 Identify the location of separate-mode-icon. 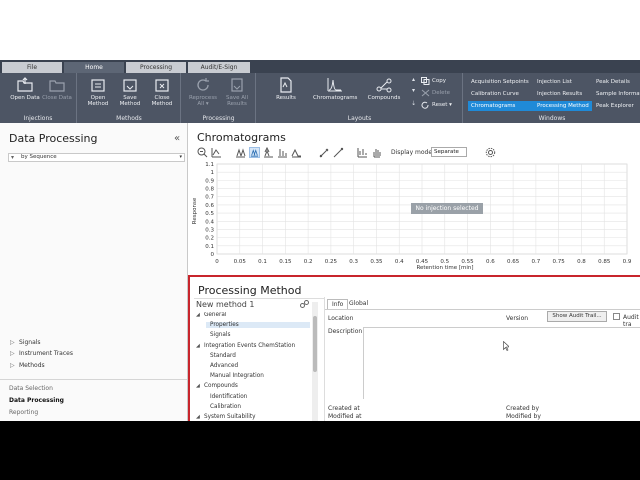
(254, 152).